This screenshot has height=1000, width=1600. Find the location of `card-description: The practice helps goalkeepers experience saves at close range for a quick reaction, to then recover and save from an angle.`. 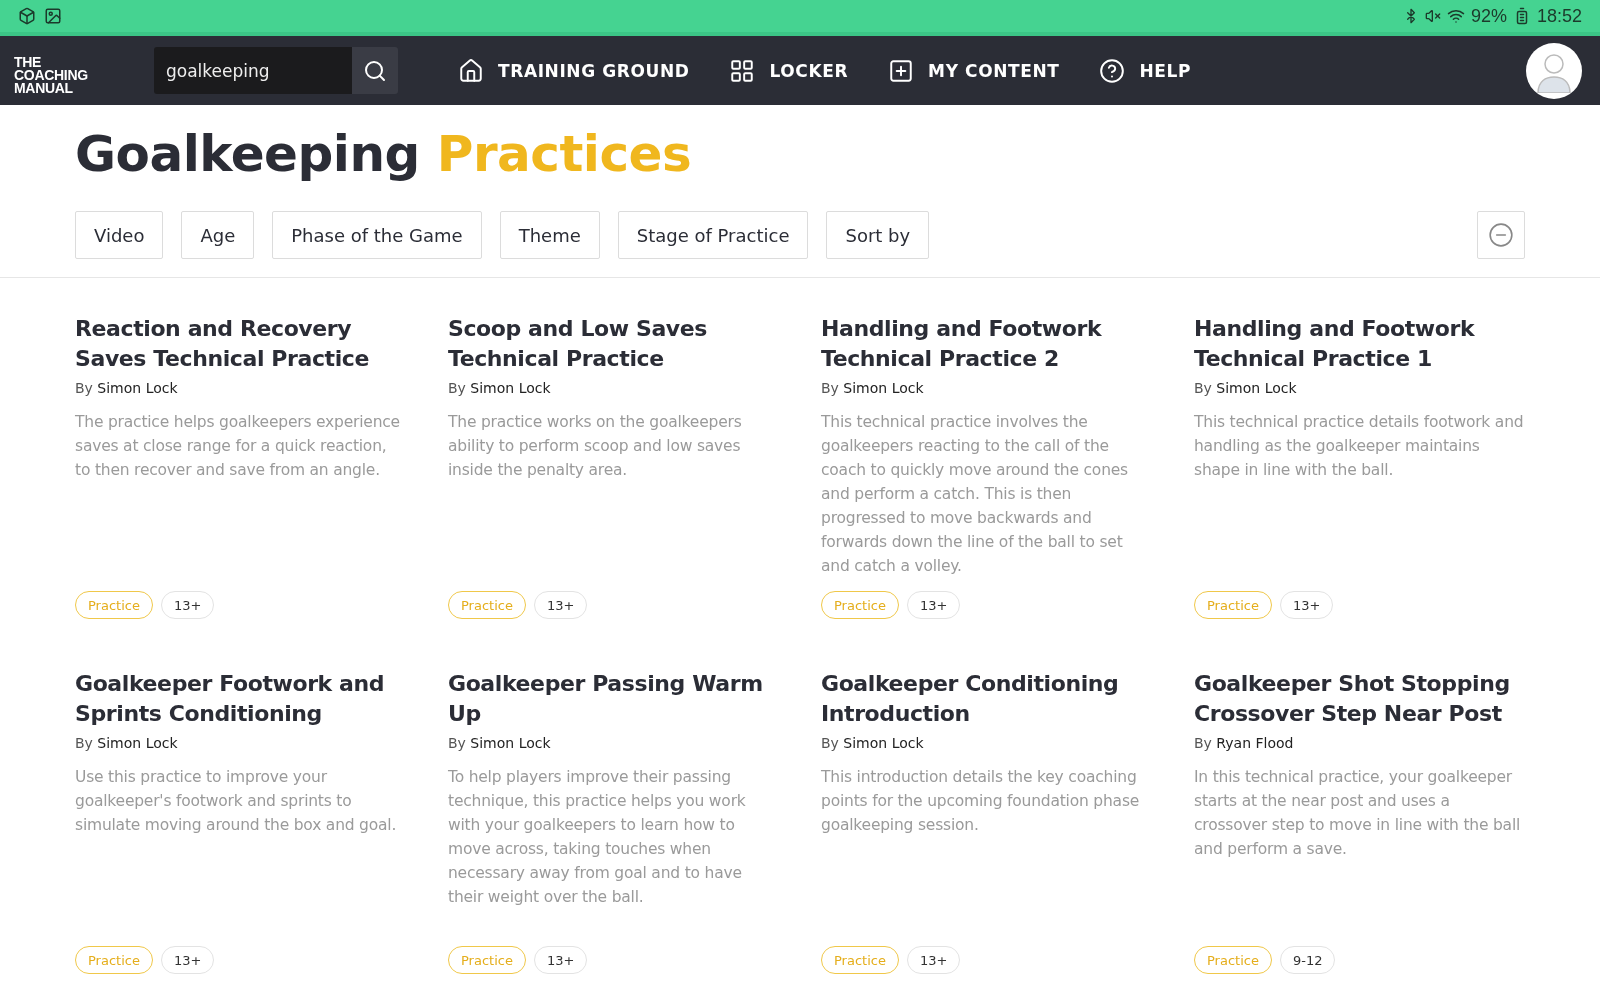

card-description: The practice helps goalkeepers experience saves at close range for a quick reaction, to then recover and save from an angle. is located at coordinates (238, 446).